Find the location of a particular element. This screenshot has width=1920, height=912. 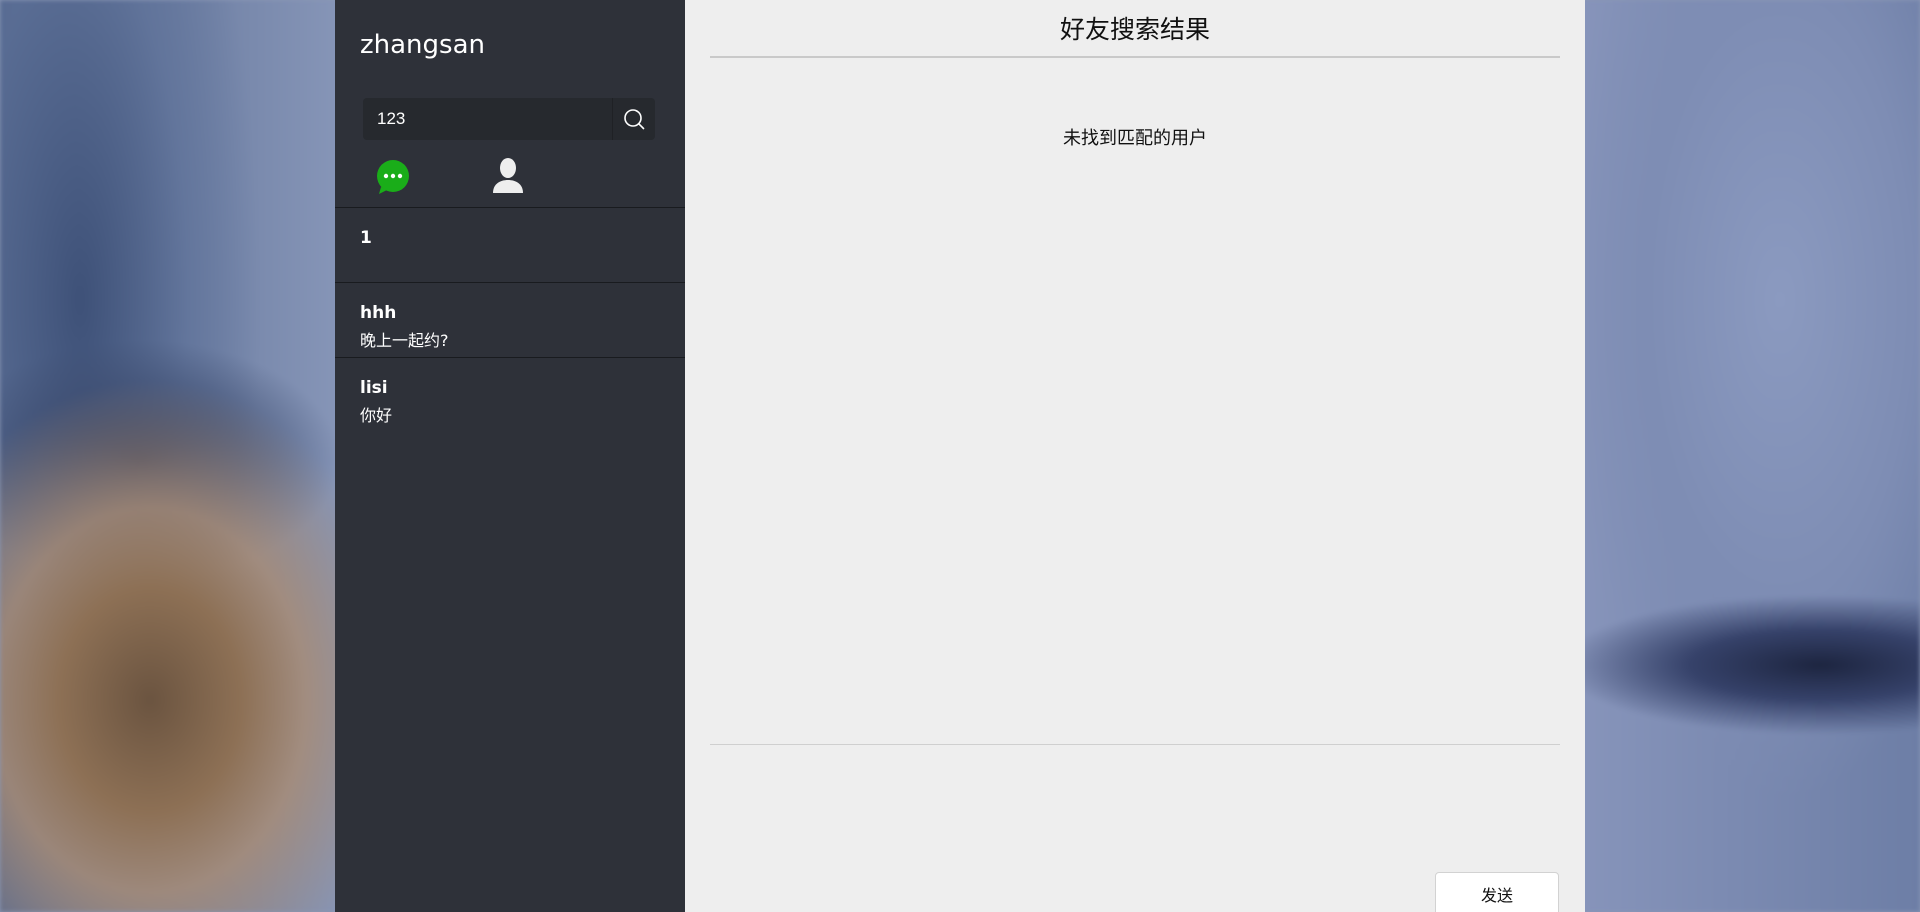

conversation-name: lisi is located at coordinates (374, 388).